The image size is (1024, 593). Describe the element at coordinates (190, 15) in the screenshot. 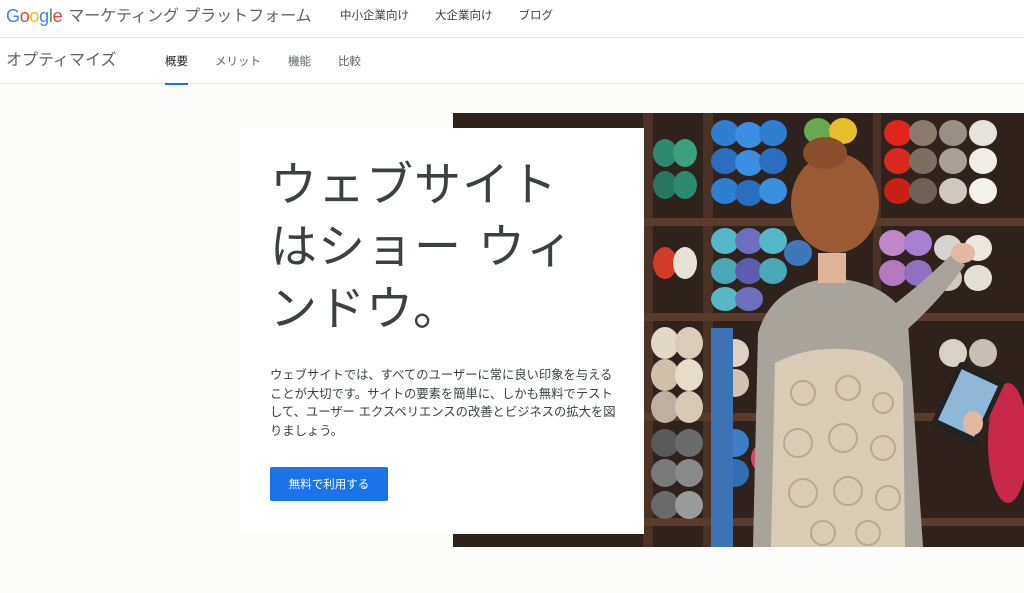

I see `product-name: マーケティング プラットフォーム` at that location.